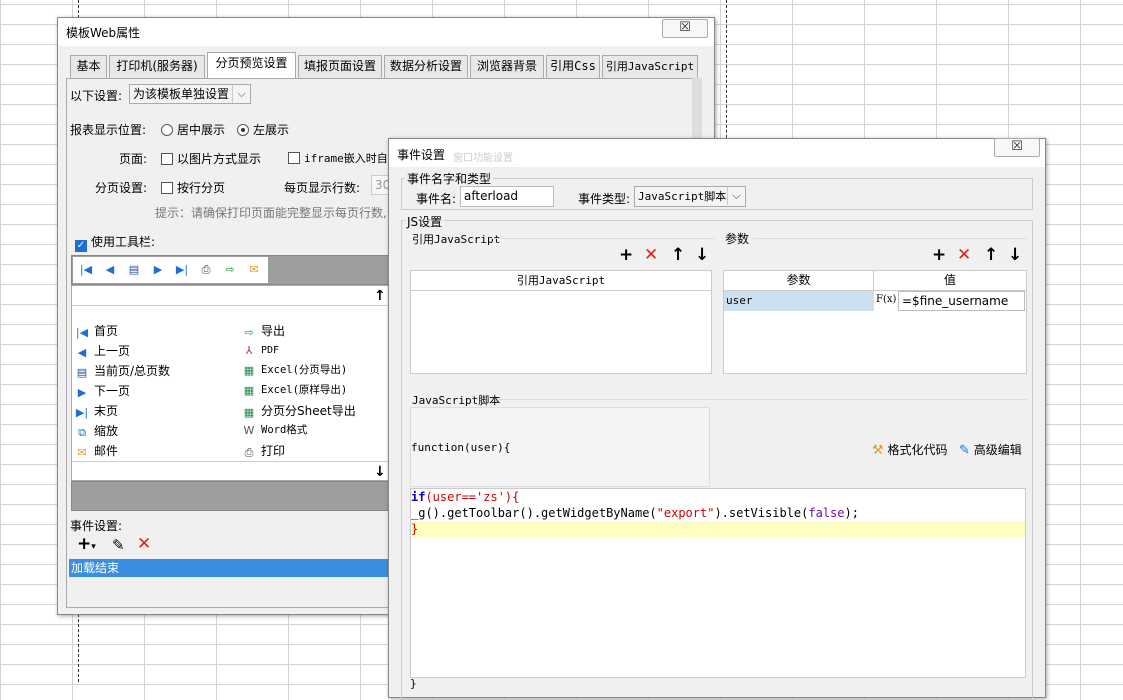 This screenshot has width=1123, height=700. I want to click on fx-icon: F(x), so click(886, 299).